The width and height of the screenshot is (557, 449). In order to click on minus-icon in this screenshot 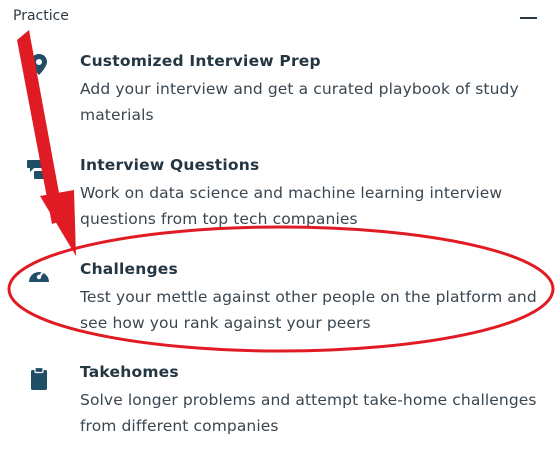, I will do `click(528, 18)`.